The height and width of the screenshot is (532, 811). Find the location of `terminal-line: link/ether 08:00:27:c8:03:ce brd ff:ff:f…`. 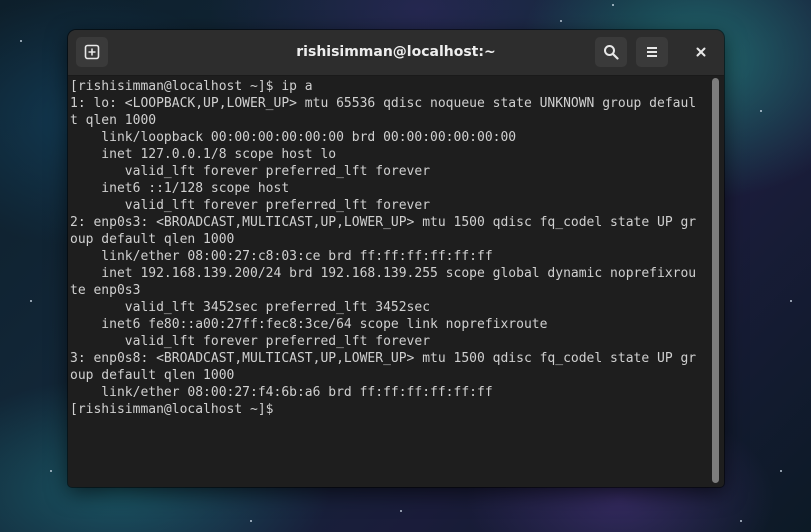

terminal-line: link/ether 08:00:27:c8:03:ce brd ff:ff:f… is located at coordinates (281, 256).